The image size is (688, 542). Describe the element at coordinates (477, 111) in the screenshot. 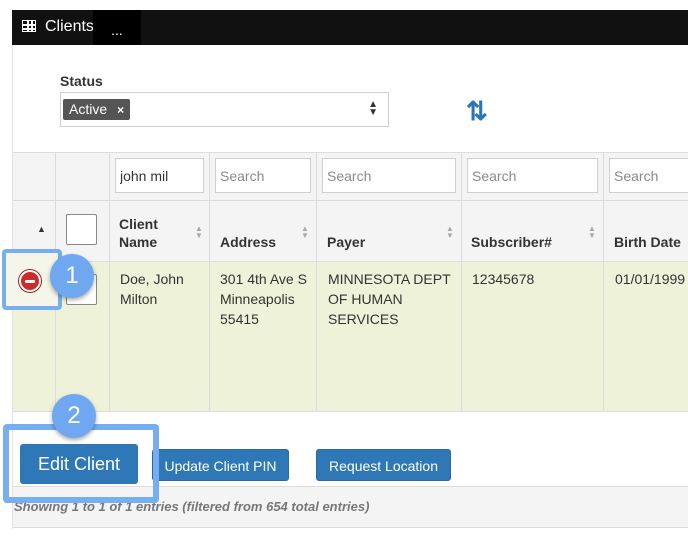

I see `refresh-icon: ⇅` at that location.